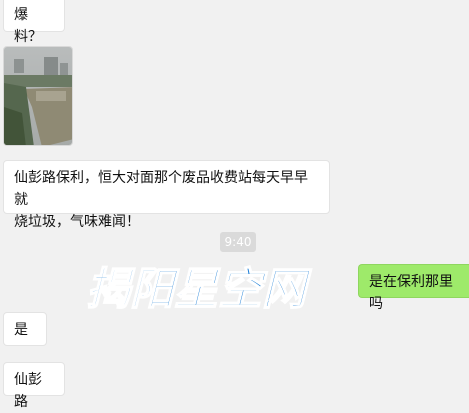  I want to click on message-bubble: 仙彭路, so click(34, 386).